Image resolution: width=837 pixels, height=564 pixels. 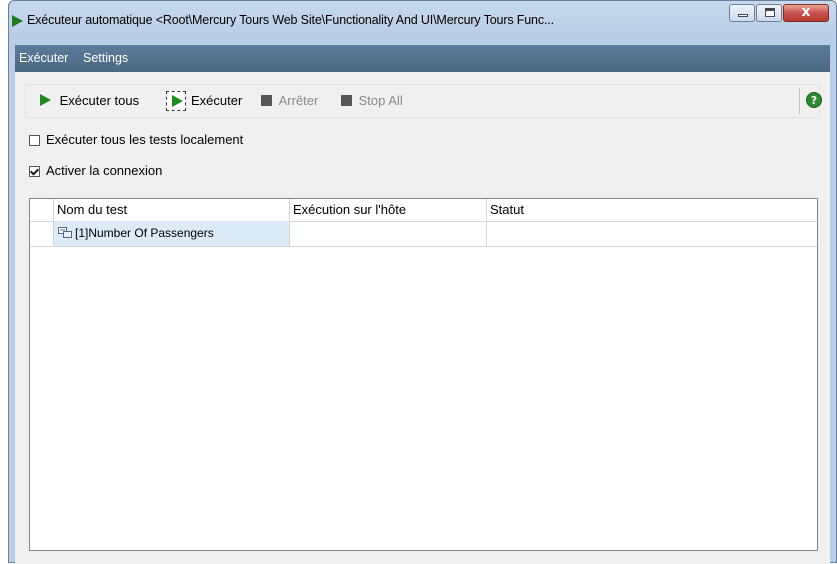 What do you see at coordinates (99, 100) in the screenshot?
I see `run-all-label: Exécuter tous` at bounding box center [99, 100].